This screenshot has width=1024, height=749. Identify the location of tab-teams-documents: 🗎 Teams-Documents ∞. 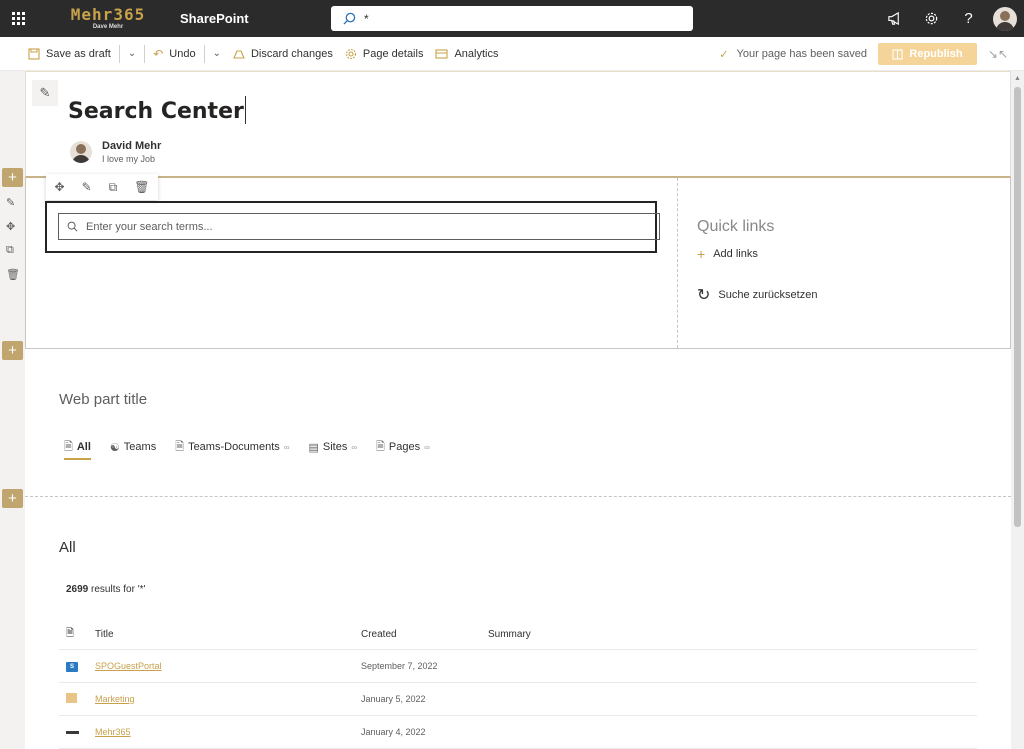
(232, 447).